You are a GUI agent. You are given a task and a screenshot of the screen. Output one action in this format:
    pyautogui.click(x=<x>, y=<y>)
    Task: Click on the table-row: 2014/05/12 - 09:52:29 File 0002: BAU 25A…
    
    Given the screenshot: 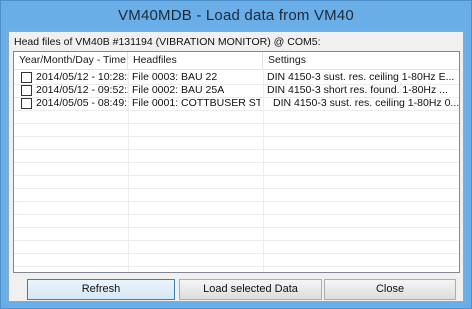 What is the action you would take?
    pyautogui.click(x=236, y=90)
    